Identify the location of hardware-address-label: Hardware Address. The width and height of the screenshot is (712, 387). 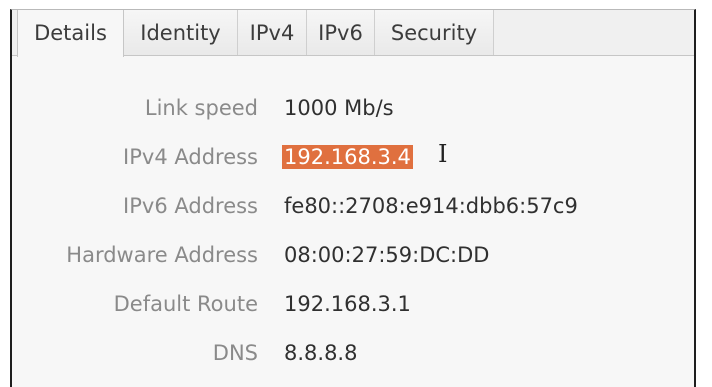
(162, 255).